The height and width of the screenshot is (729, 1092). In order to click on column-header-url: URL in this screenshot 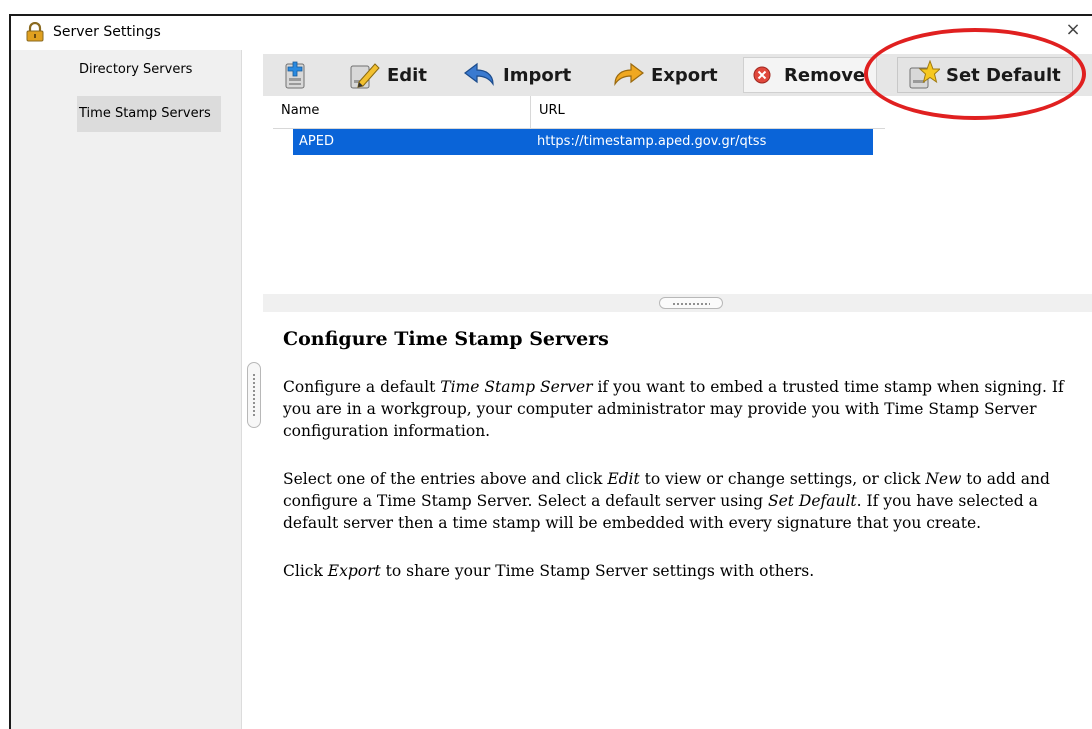, I will do `click(708, 112)`.